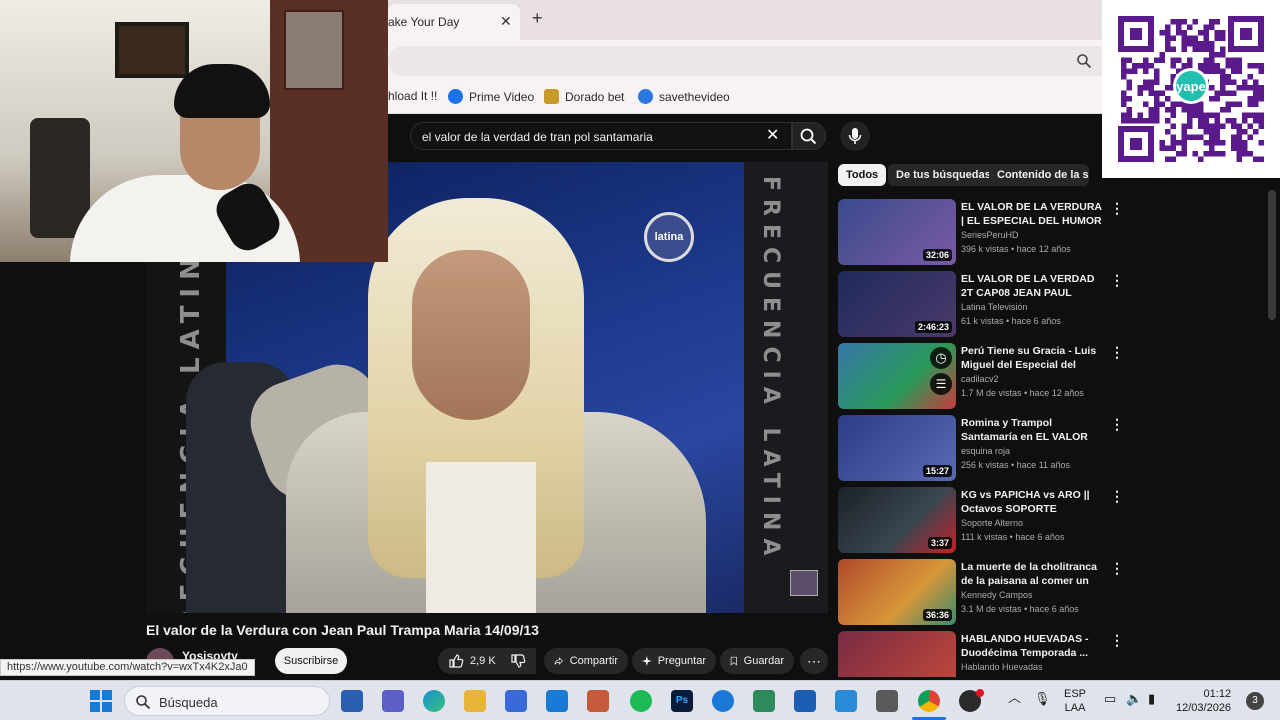 This screenshot has height=720, width=1280. What do you see at coordinates (684, 96) in the screenshot?
I see `bookmark-savethevideo: savethevideo` at bounding box center [684, 96].